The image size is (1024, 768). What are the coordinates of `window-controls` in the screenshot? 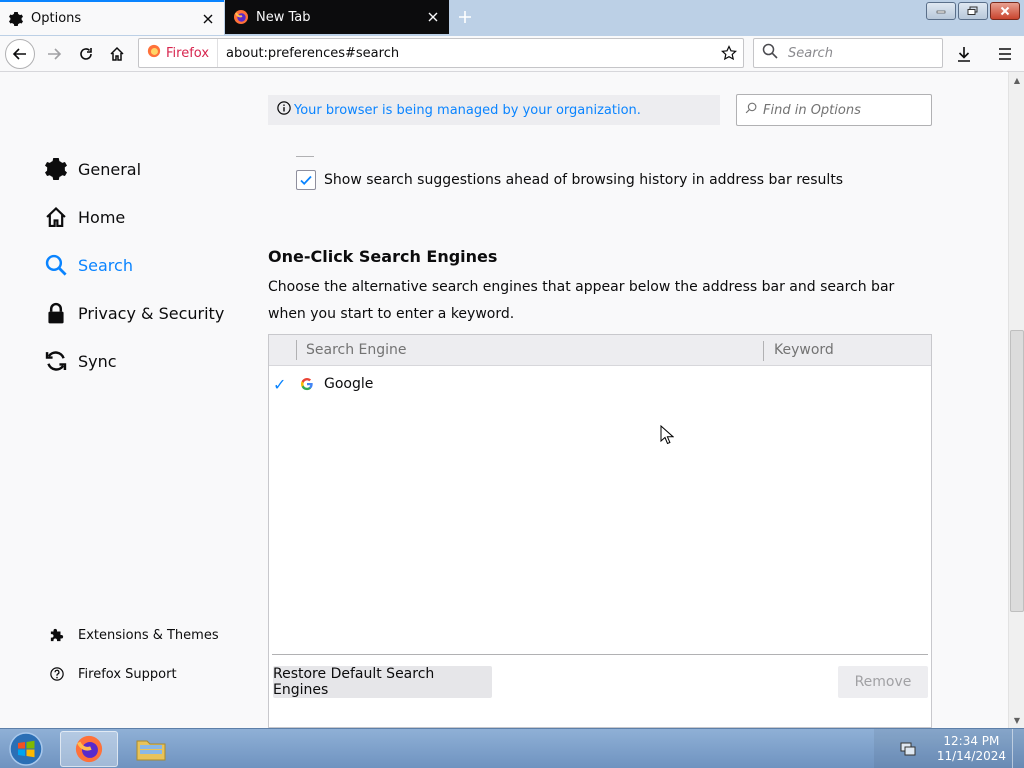 It's located at (973, 11).